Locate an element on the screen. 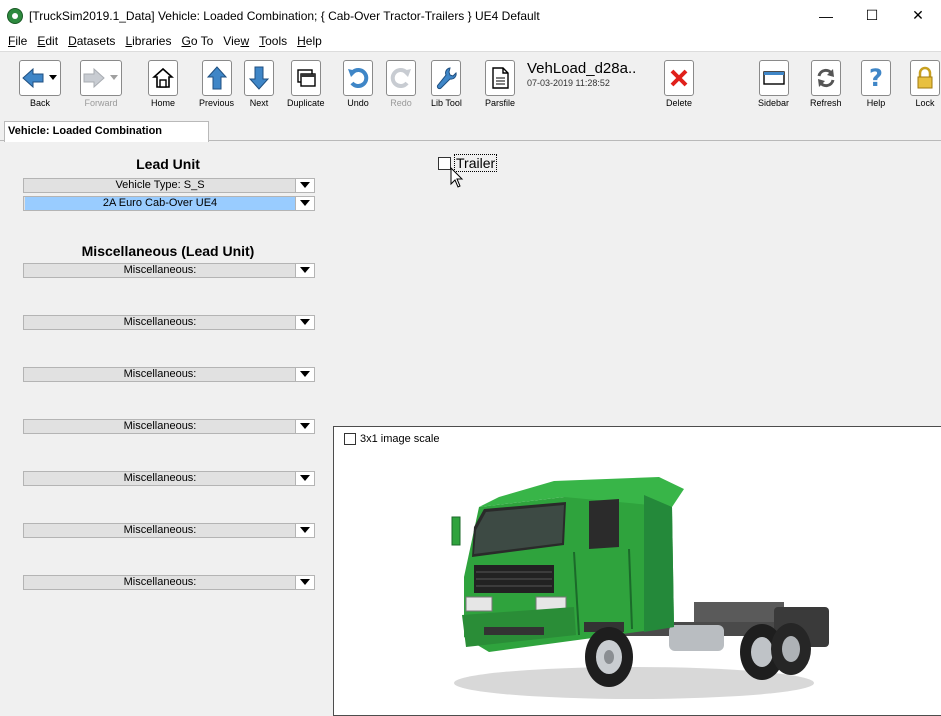 The height and width of the screenshot is (716, 941). refresh-button: Refresh is located at coordinates (826, 84).